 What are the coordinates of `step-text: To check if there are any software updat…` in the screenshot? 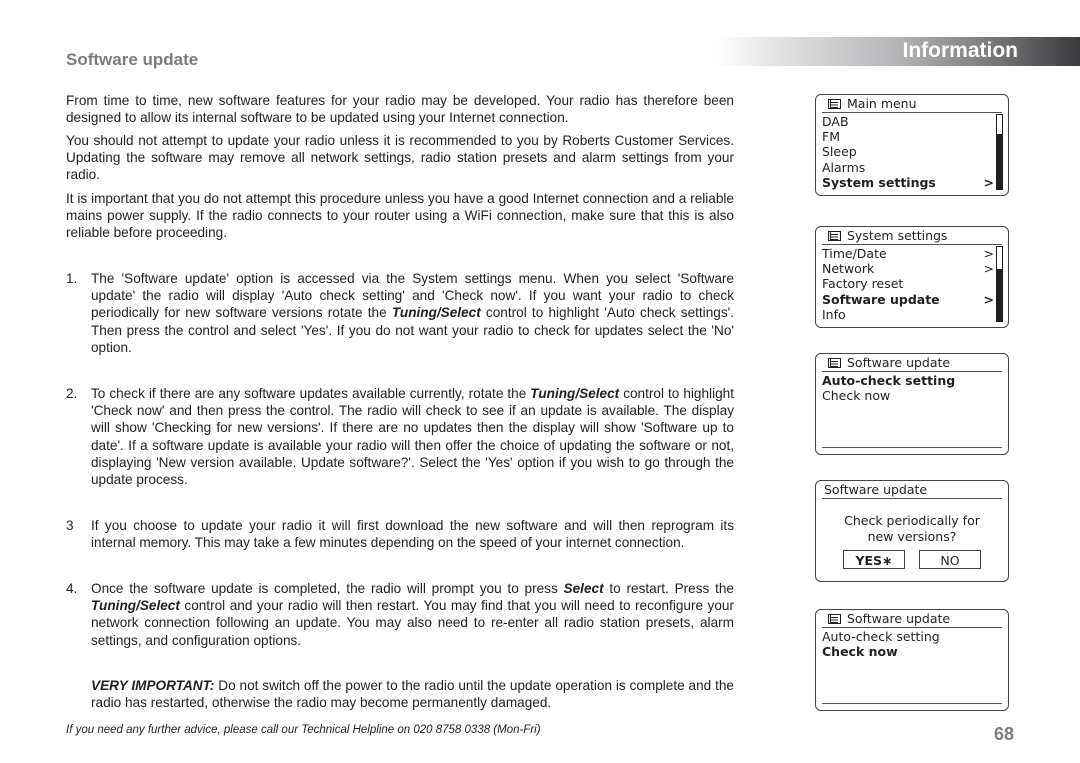 It's located at (412, 437).